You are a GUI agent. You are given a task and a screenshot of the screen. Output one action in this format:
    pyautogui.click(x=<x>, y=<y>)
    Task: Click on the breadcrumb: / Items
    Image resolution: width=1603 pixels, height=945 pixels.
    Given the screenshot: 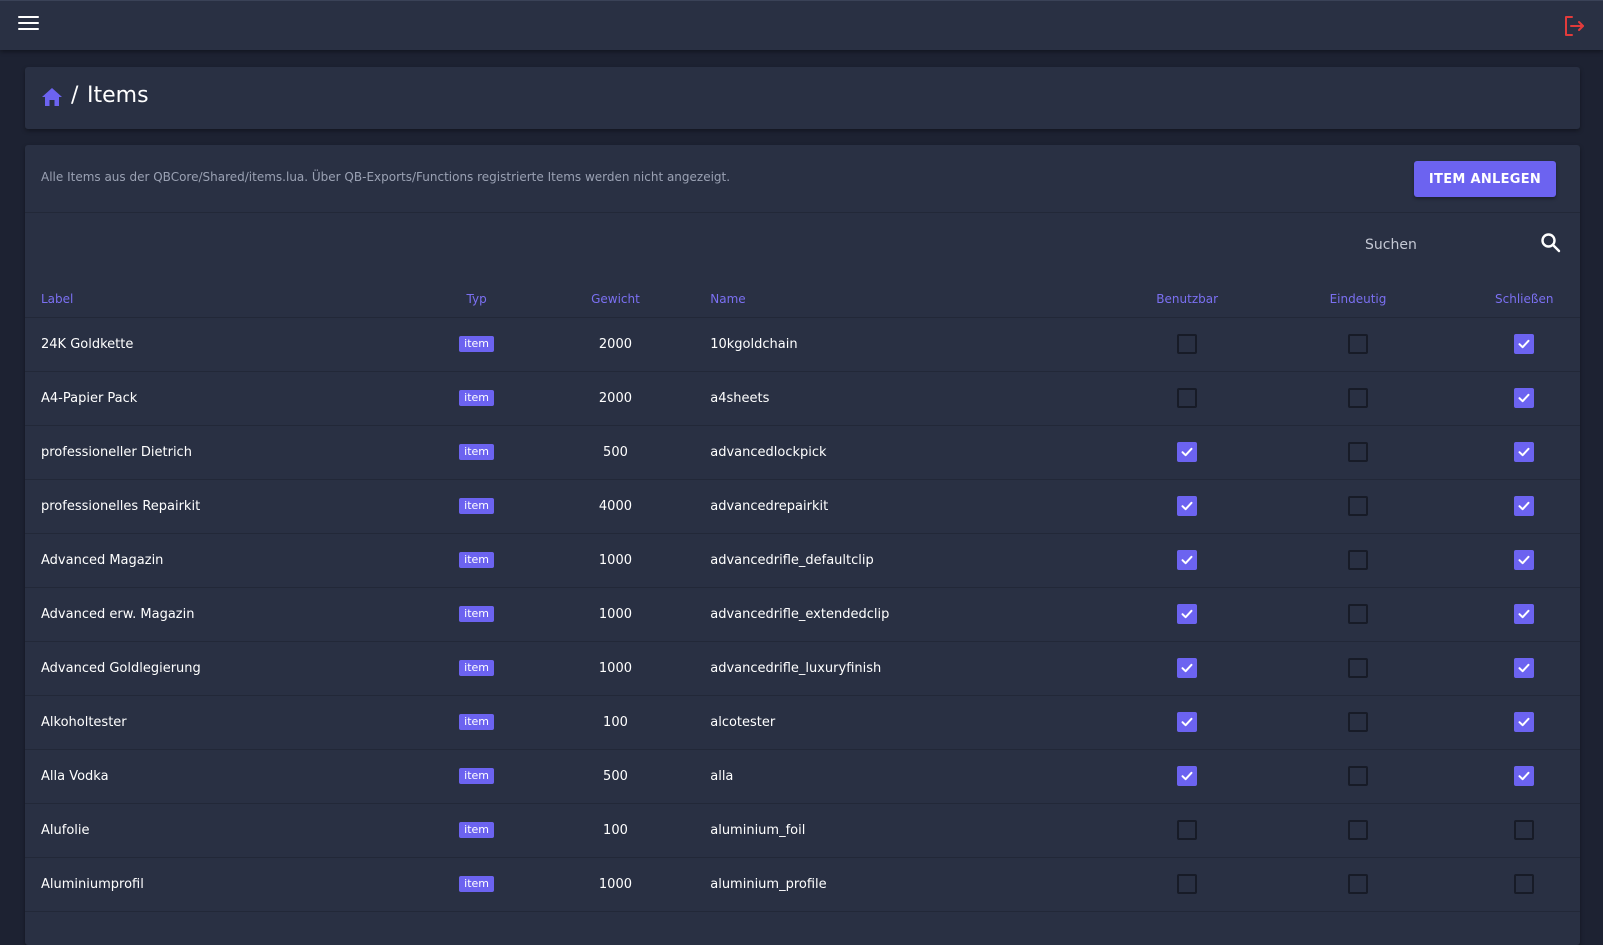 What is the action you would take?
    pyautogui.click(x=802, y=98)
    